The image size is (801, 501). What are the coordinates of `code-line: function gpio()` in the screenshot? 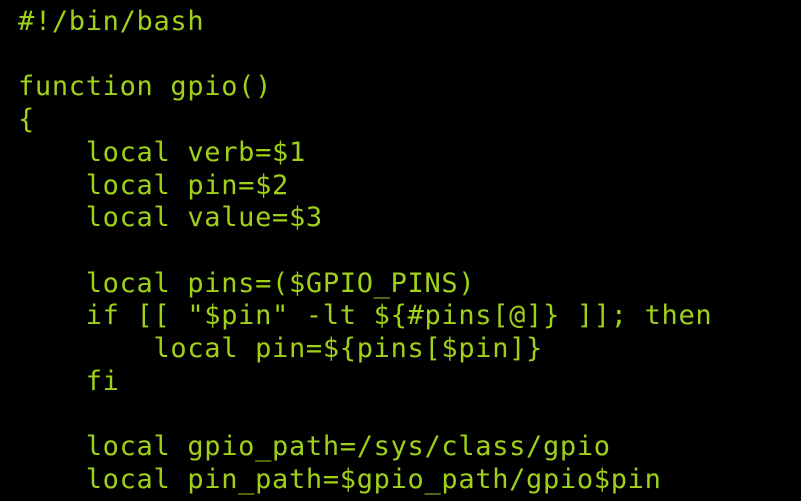 It's located at (145, 87).